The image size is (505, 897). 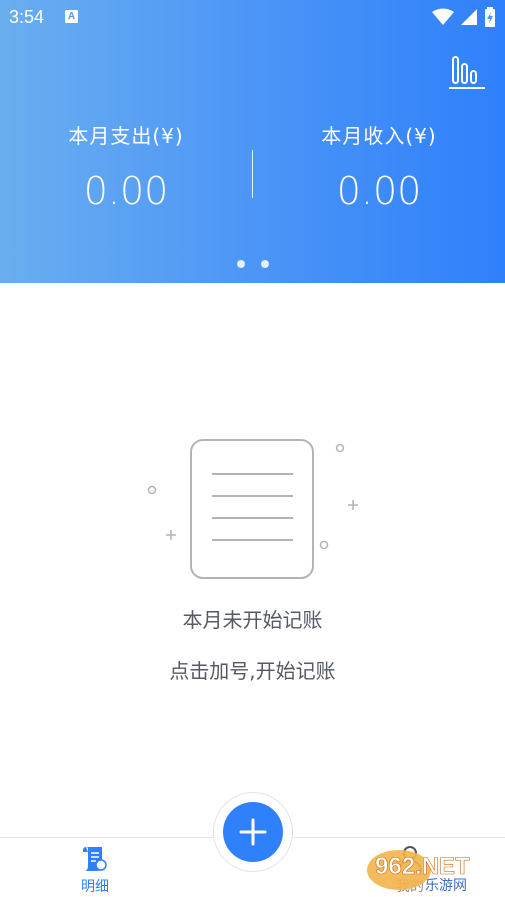 What do you see at coordinates (252, 510) in the screenshot?
I see `document-icon` at bounding box center [252, 510].